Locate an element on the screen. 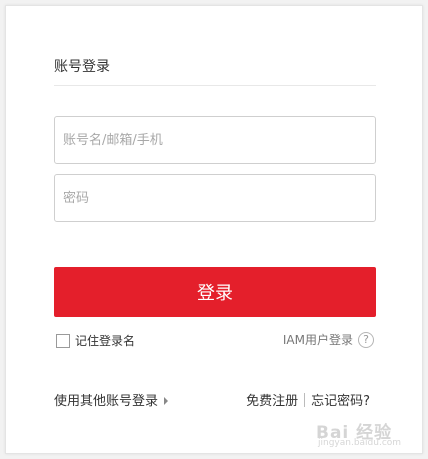 Image resolution: width=428 pixels, height=459 pixels. watermark: Bai 经验 jingyan.baidu.com is located at coordinates (362, 434).